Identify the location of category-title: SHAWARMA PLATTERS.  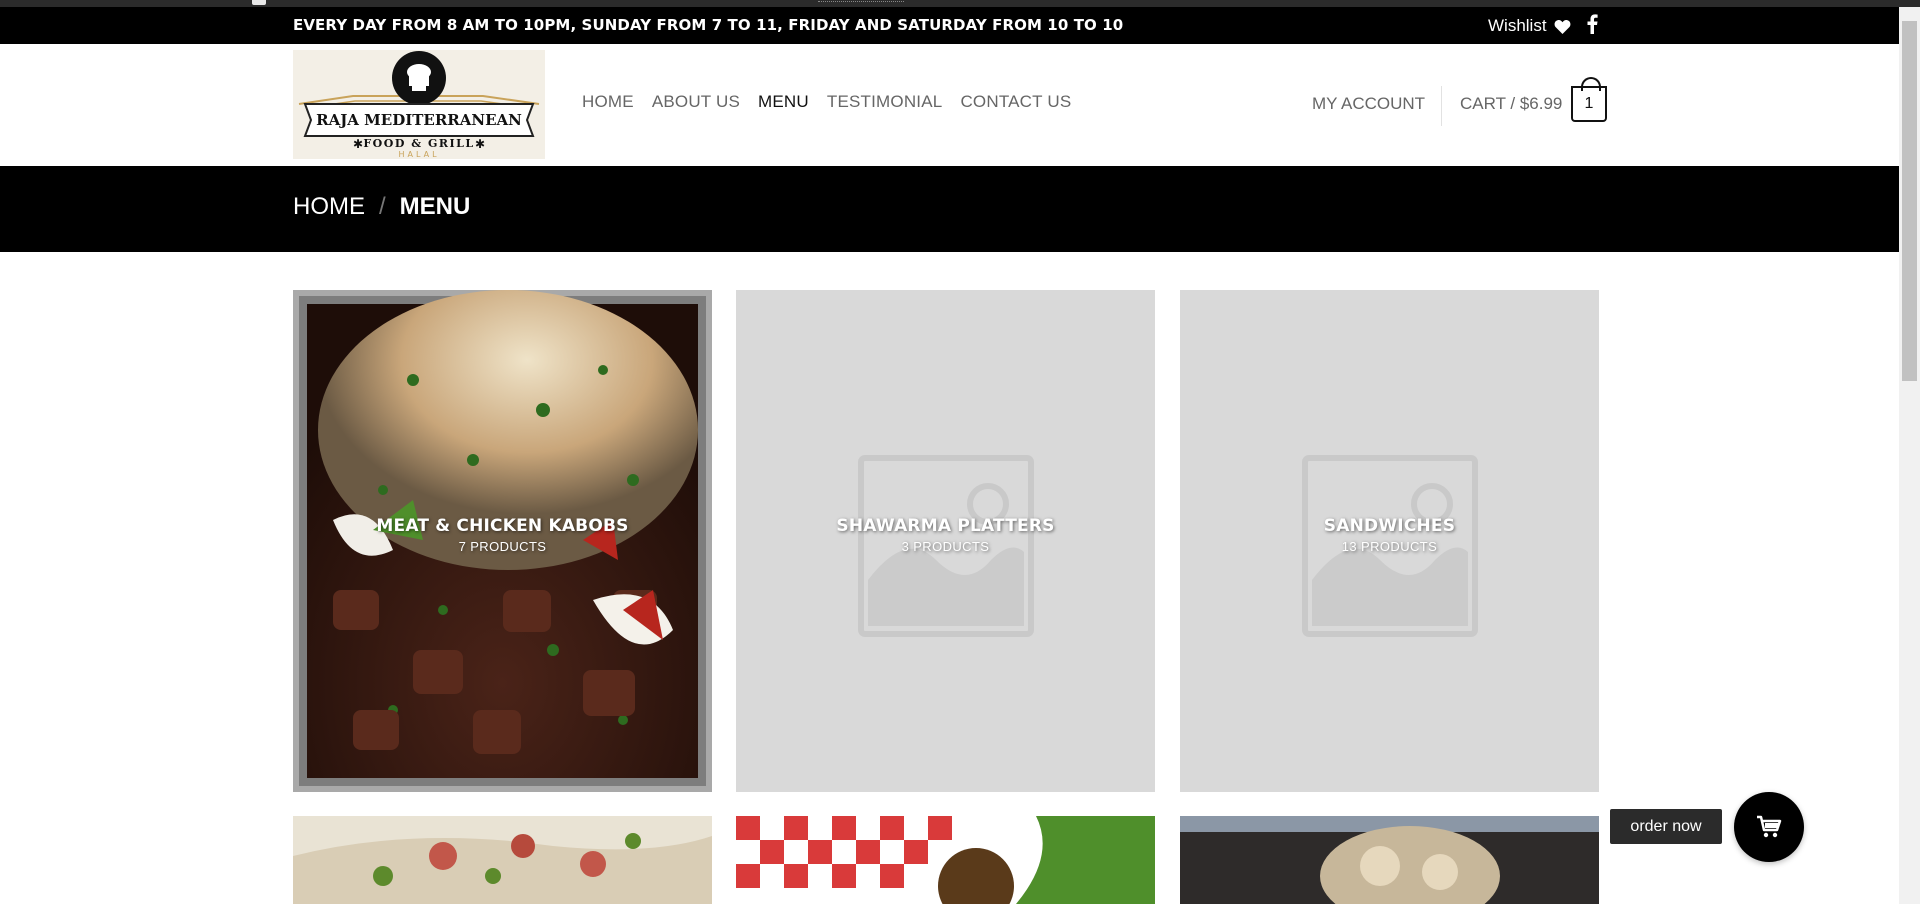
(945, 526).